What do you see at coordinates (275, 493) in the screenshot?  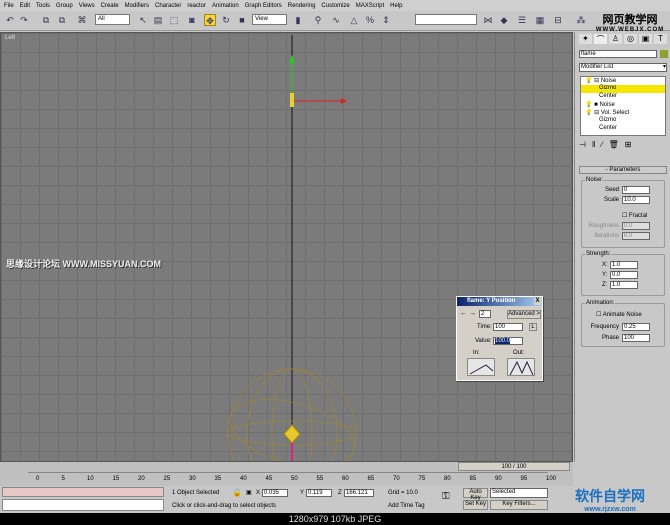 I see `x-coordinate-input: 0.035` at bounding box center [275, 493].